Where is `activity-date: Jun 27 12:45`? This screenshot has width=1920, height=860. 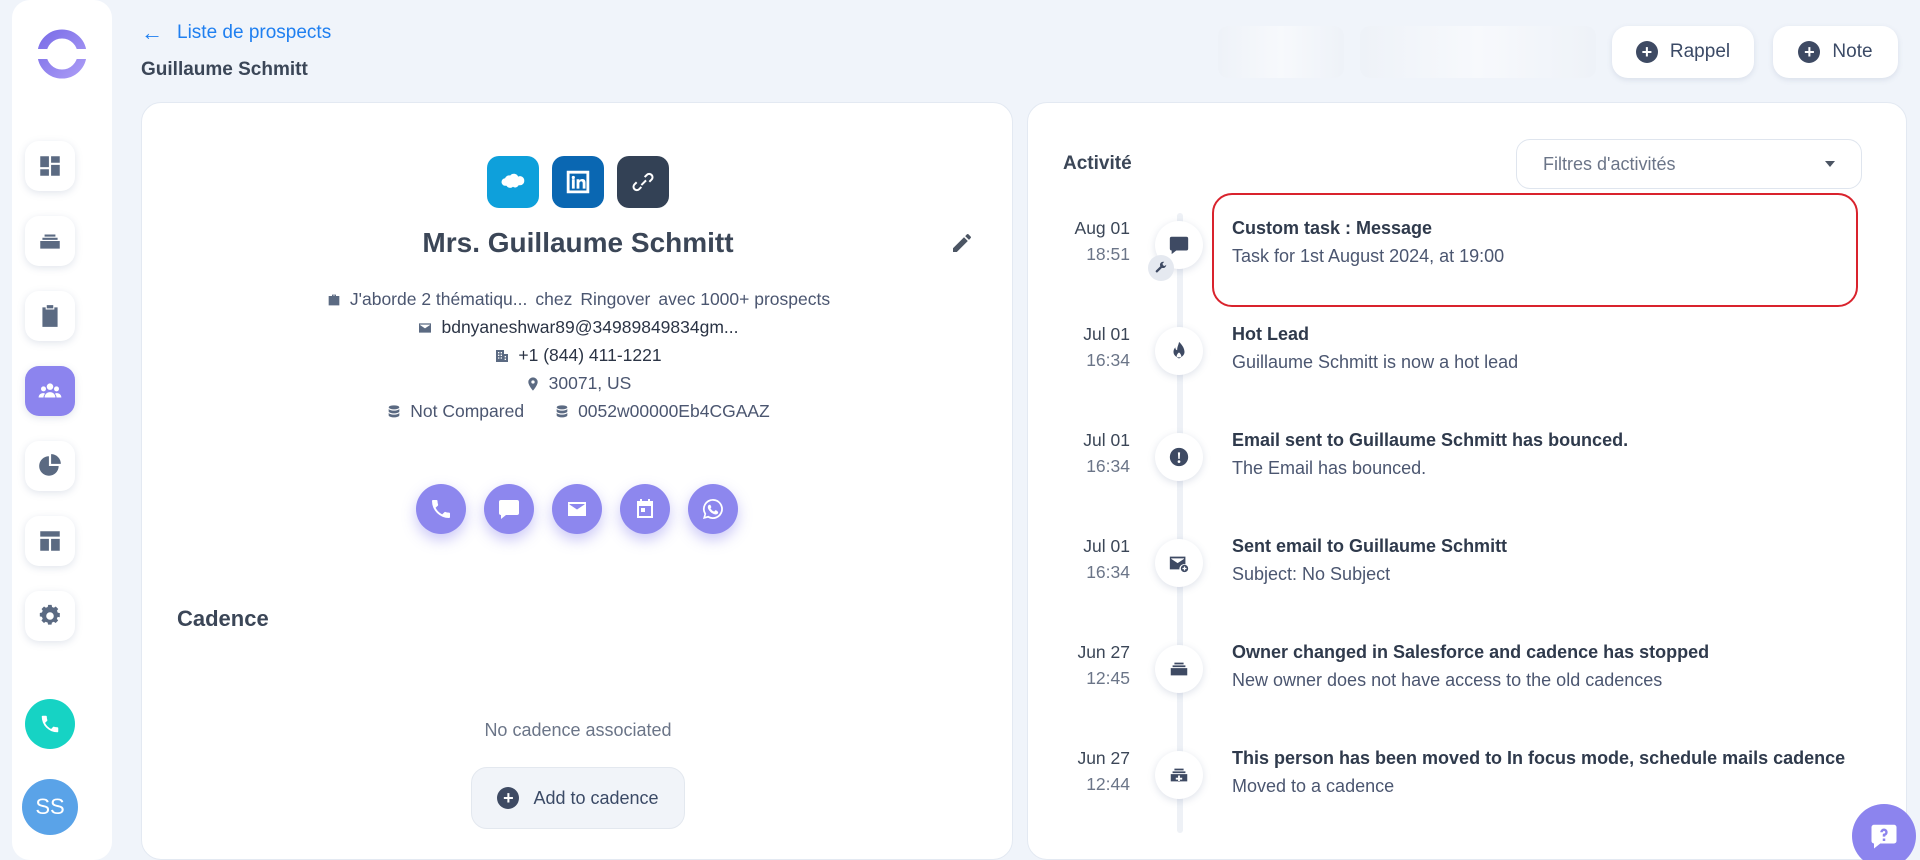 activity-date: Jun 27 12:45 is located at coordinates (1079, 665).